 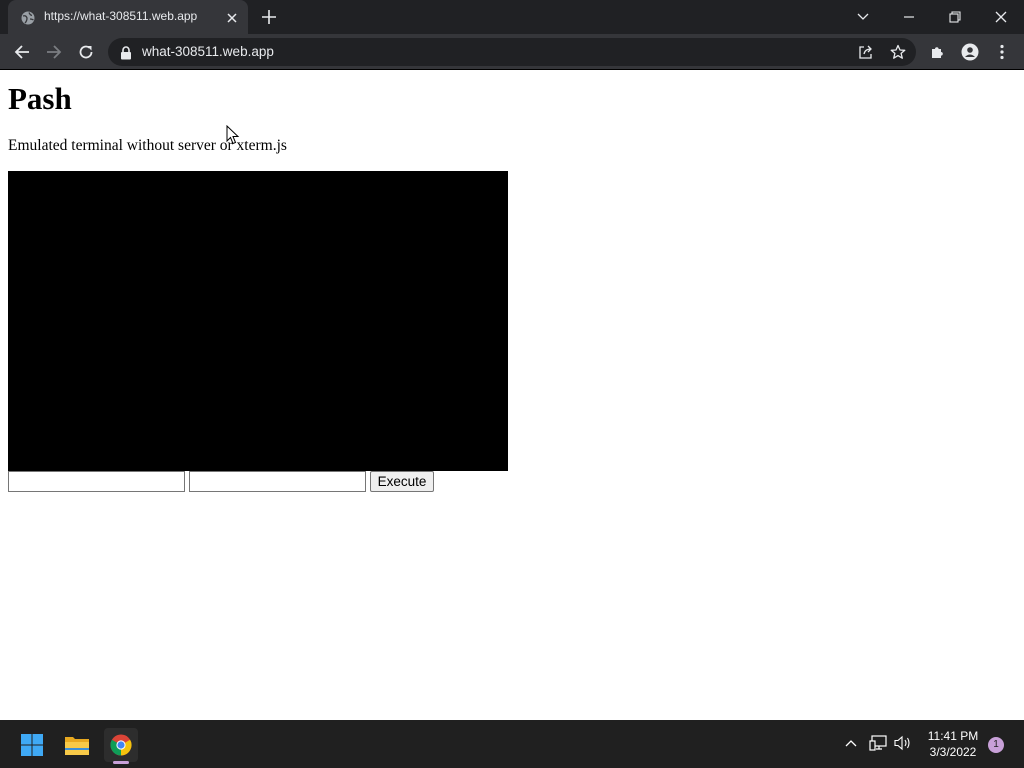 I want to click on address-bar: what-308511.web.app, so click(x=512, y=52).